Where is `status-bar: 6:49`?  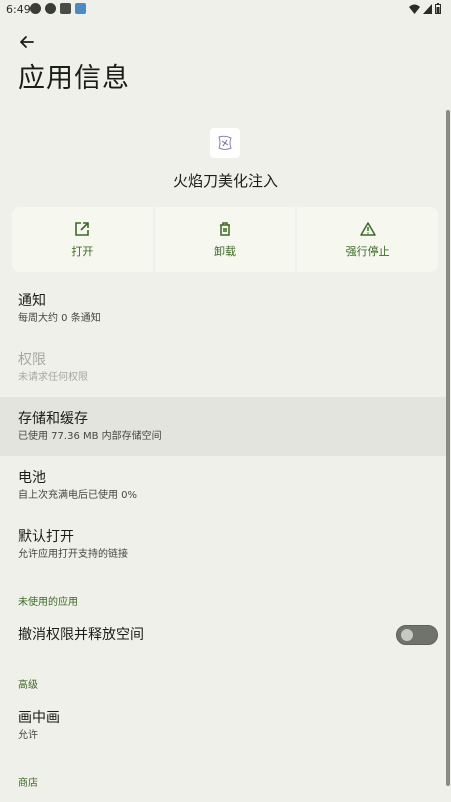 status-bar: 6:49 is located at coordinates (225, 10).